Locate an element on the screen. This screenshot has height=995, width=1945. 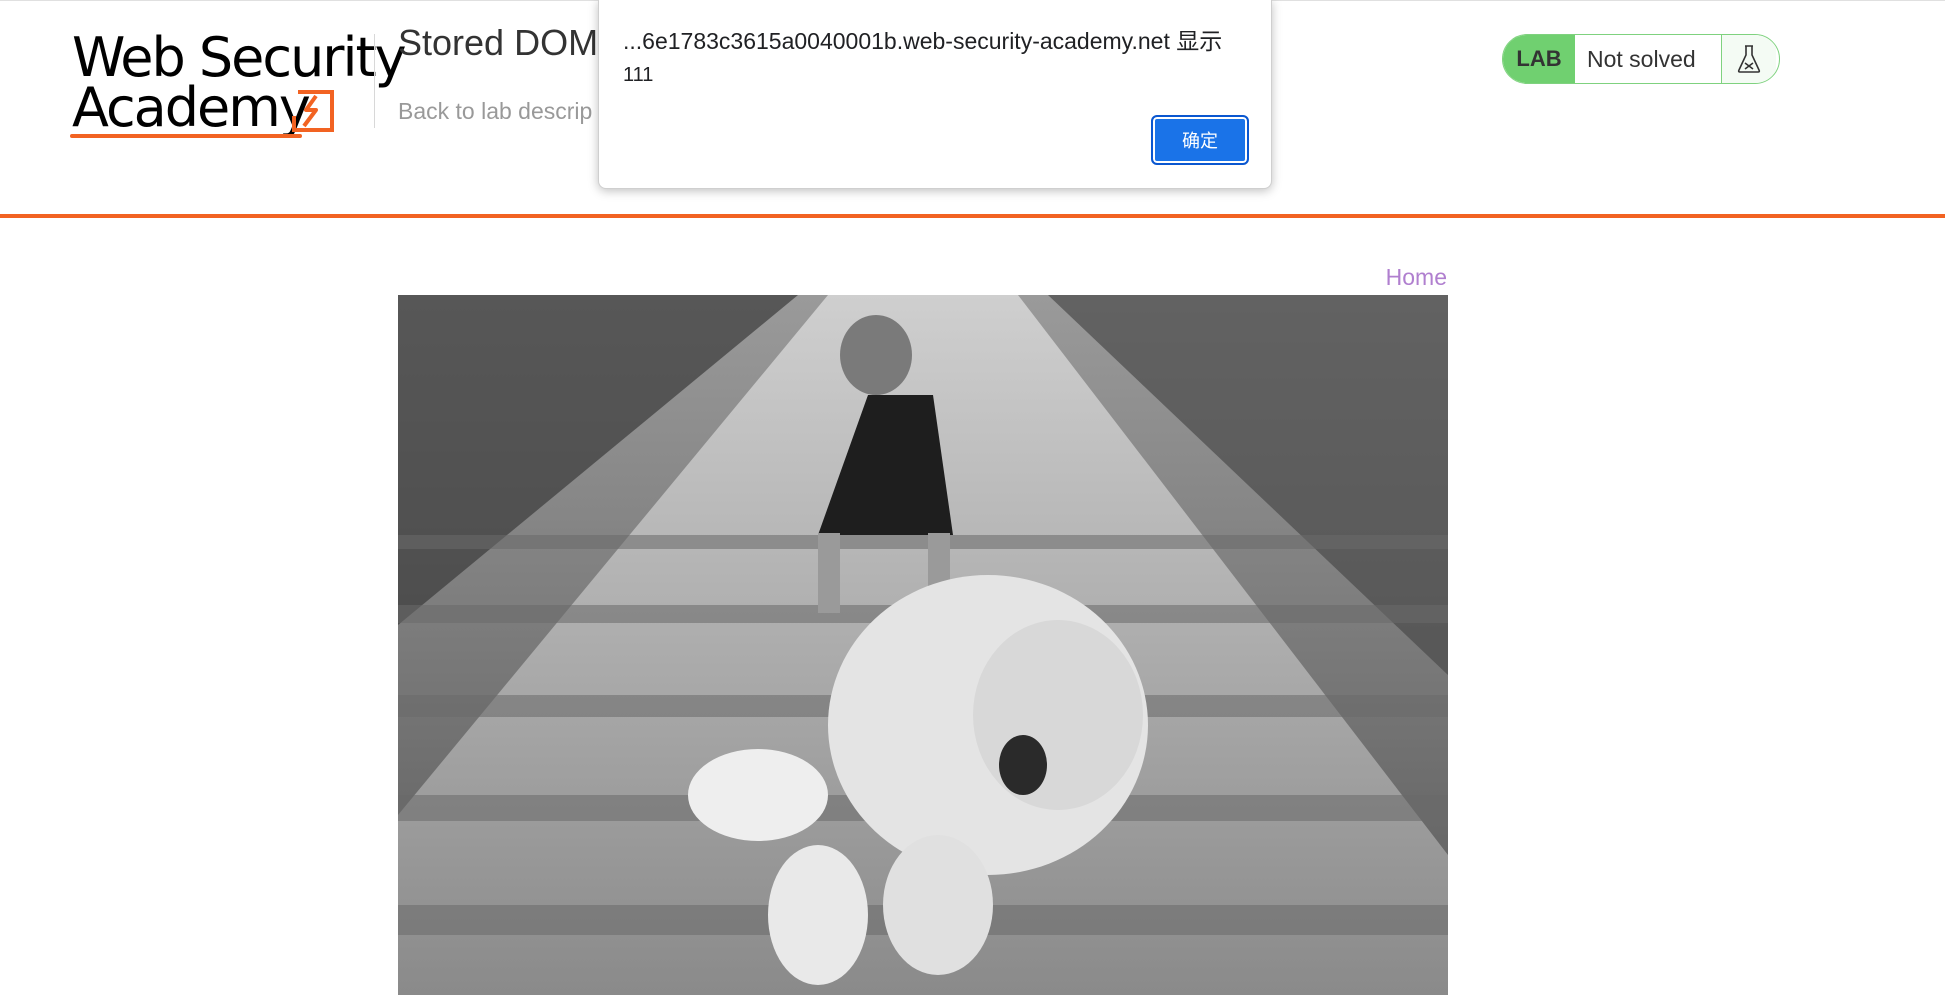
logo-line-2: Academy is located at coordinates (191, 107).